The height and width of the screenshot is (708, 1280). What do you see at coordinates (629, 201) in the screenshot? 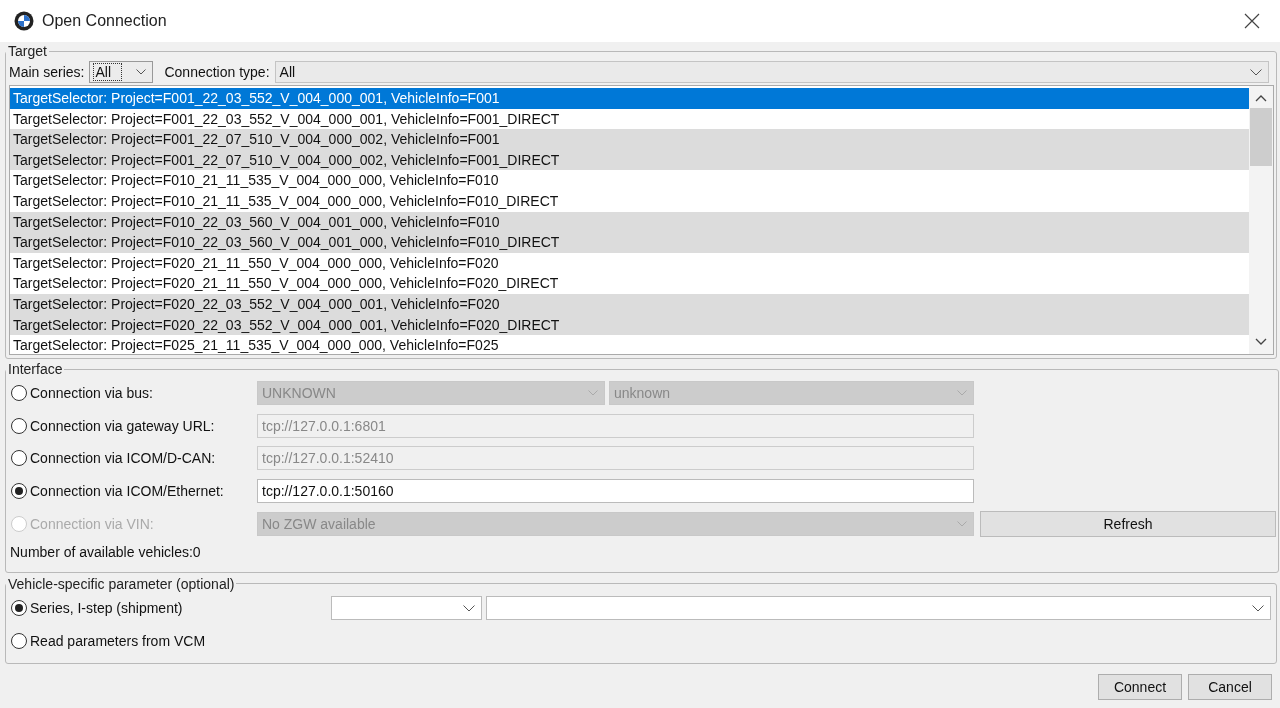
I see `target-list-item: TargetSelector: Project=F010_21_11_535_V_004_000_000, VehicleInfo=F010_DIRECT` at bounding box center [629, 201].